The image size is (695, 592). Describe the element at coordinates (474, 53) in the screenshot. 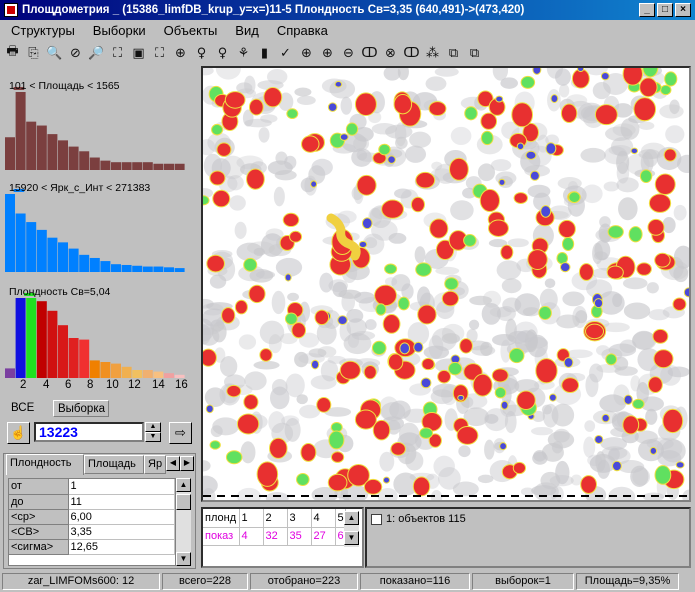

I see `paste-icon: ⧉` at that location.